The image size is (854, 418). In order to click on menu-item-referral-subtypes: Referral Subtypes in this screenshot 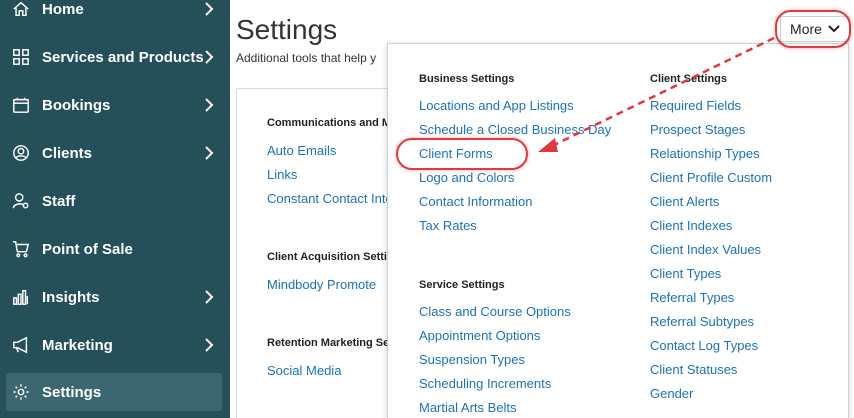, I will do `click(702, 321)`.